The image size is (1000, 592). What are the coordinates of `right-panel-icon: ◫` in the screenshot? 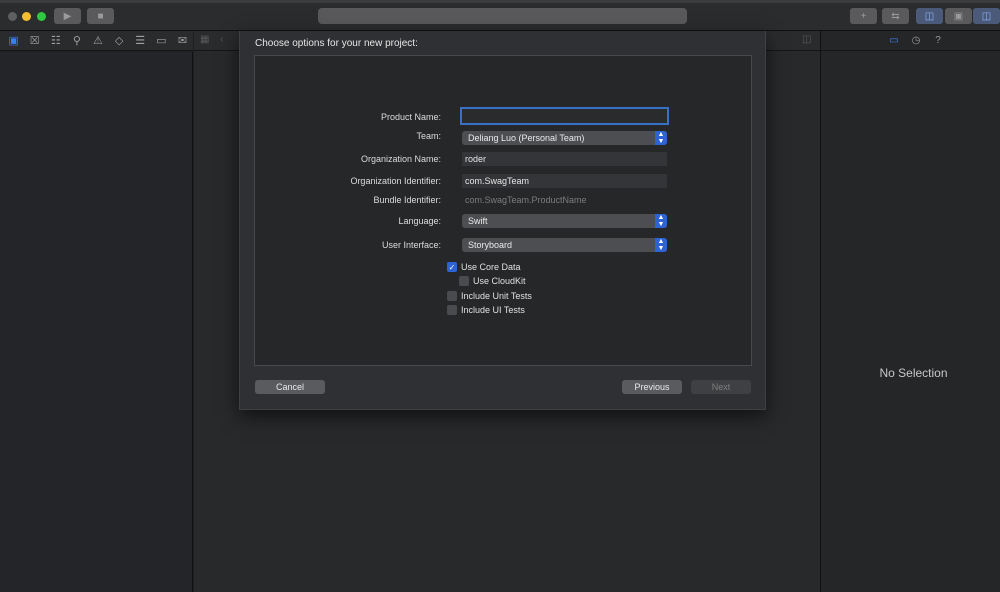 It's located at (986, 16).